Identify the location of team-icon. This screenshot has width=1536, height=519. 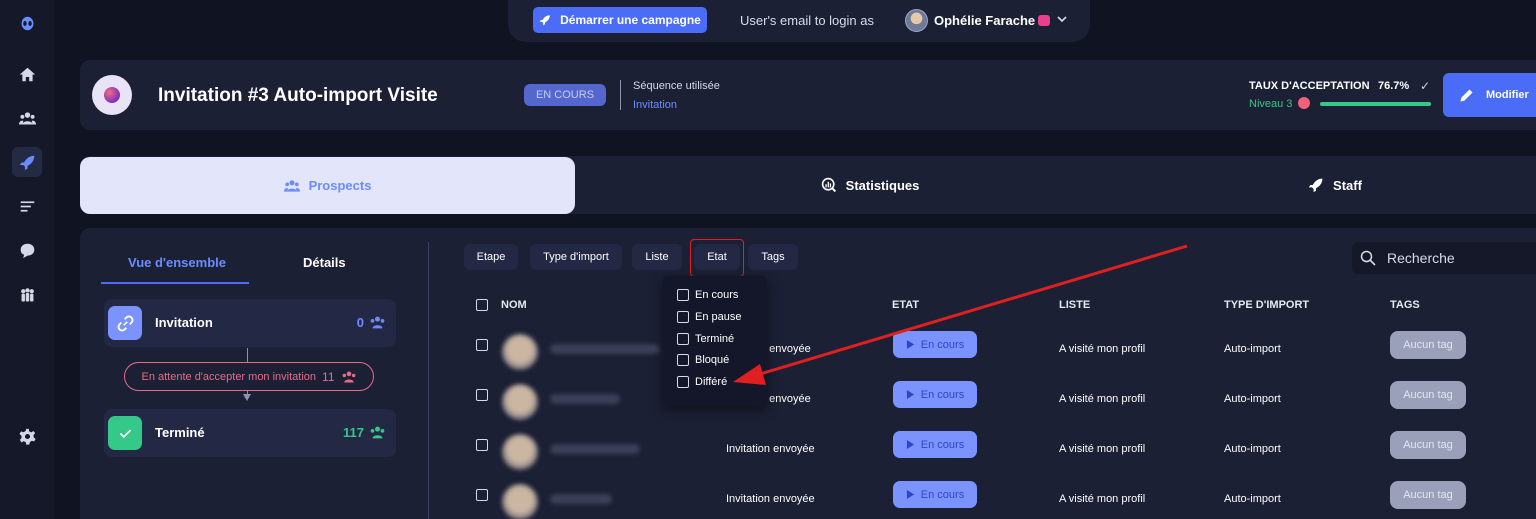
(27, 295).